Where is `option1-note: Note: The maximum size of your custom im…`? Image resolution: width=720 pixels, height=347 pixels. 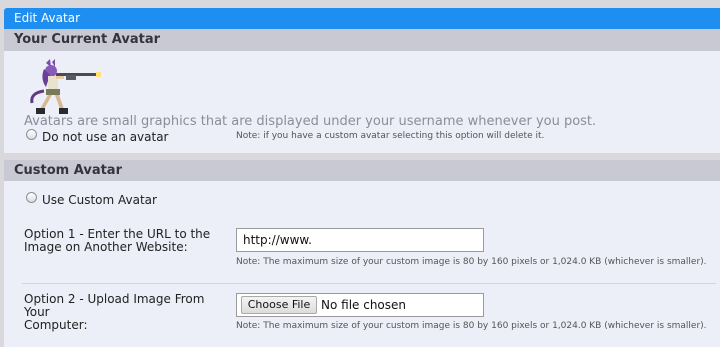
option1-note: Note: The maximum size of your custom im… is located at coordinates (471, 262).